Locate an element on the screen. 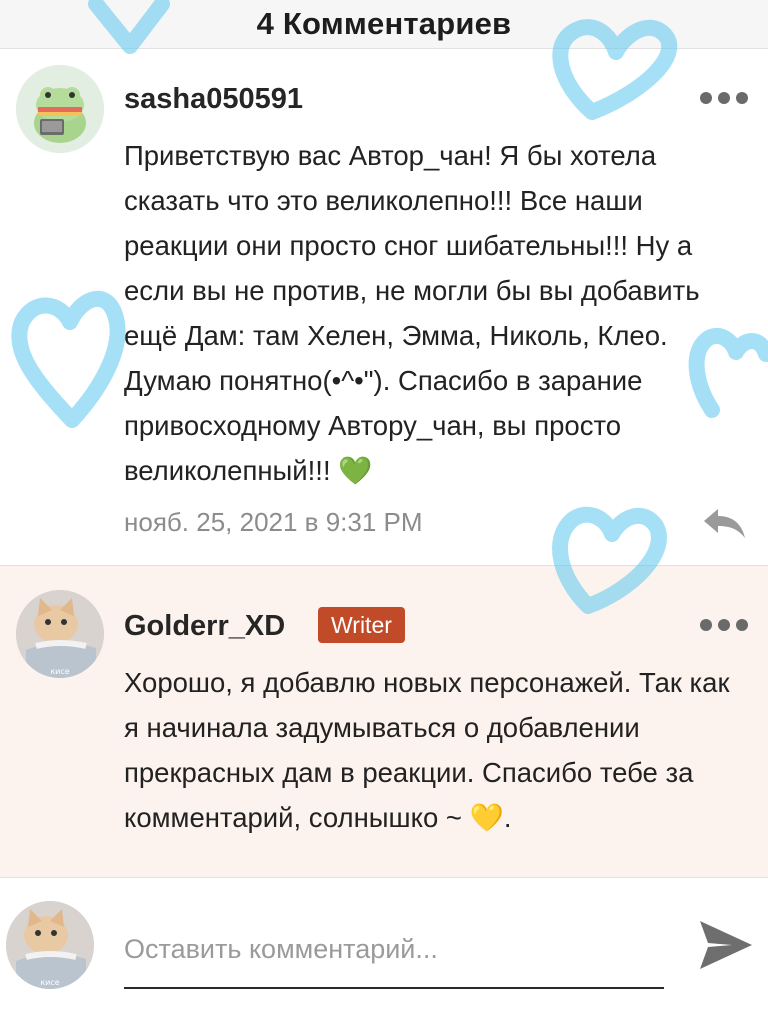  reply-arrow-icon is located at coordinates (724, 523).